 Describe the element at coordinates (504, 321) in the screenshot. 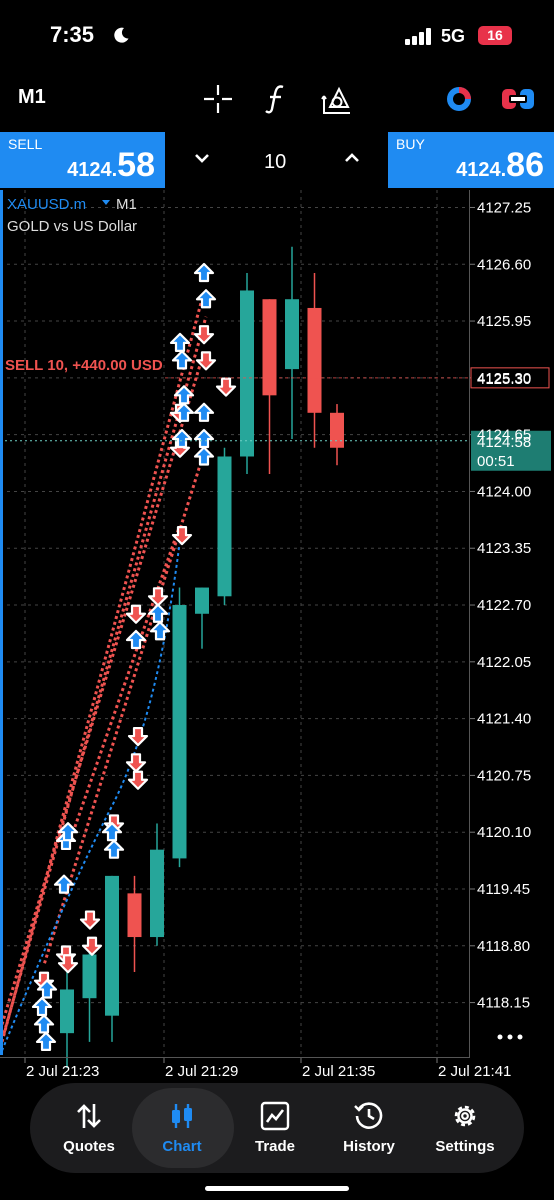

I see `price-axis-label: 4125.95` at that location.